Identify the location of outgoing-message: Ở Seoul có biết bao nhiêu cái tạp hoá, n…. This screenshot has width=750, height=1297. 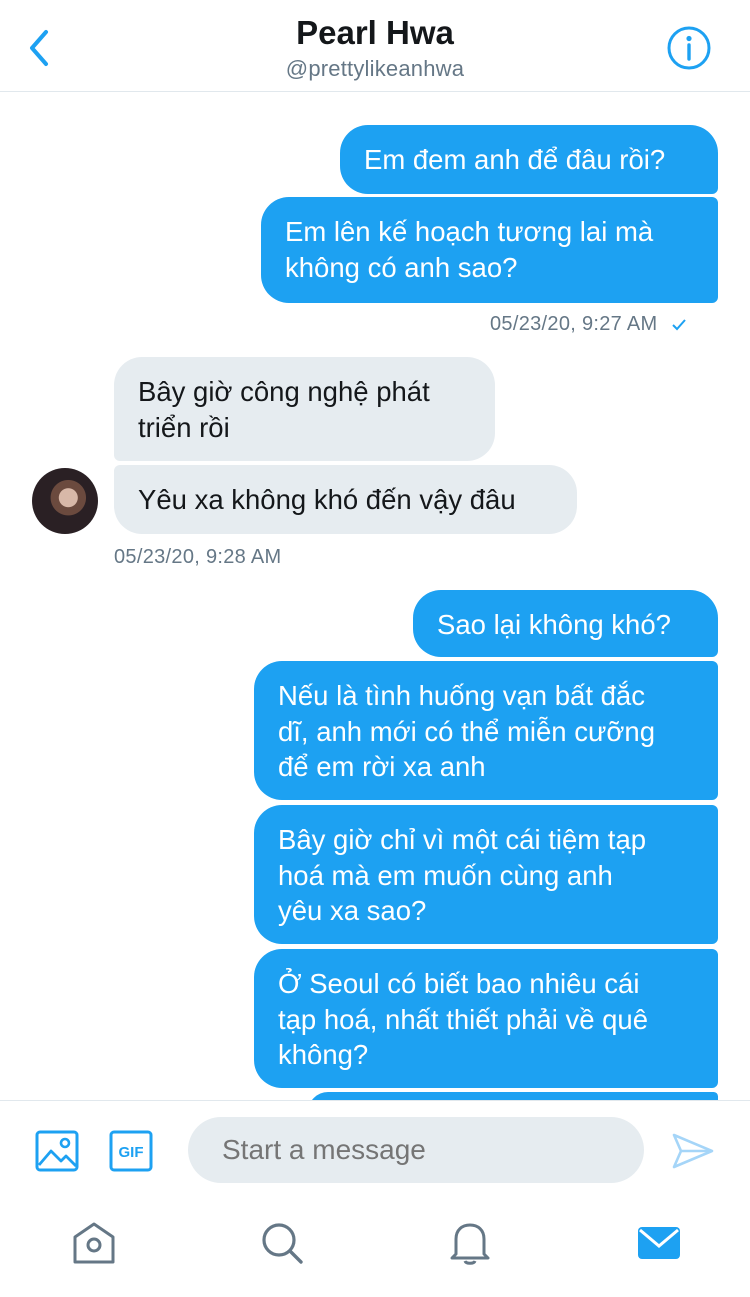
(486, 1018).